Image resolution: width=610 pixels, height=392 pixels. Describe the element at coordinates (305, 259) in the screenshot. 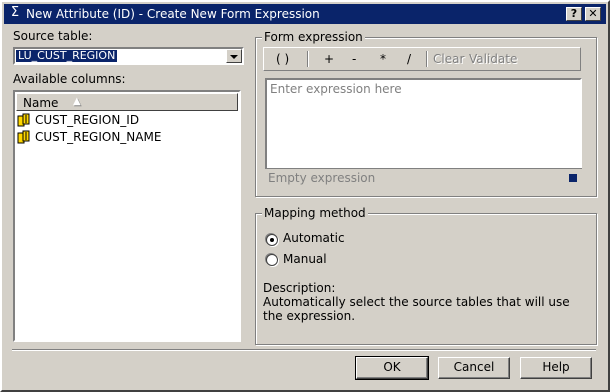

I see `manual-label: Manual` at that location.